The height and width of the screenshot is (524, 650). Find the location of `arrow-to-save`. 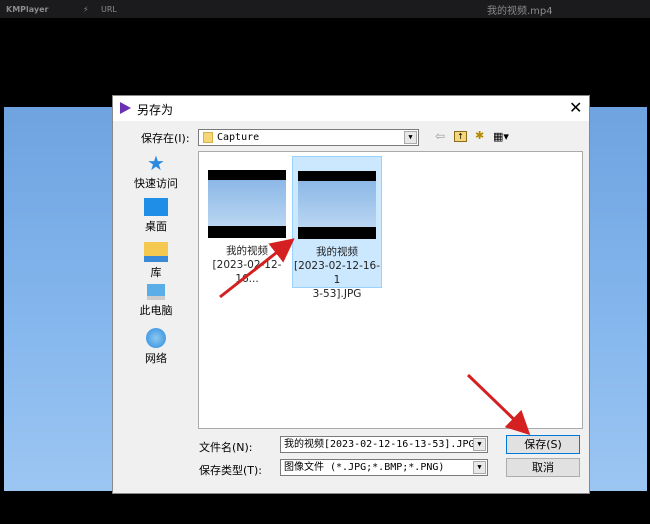

arrow-to-save is located at coordinates (498, 404).